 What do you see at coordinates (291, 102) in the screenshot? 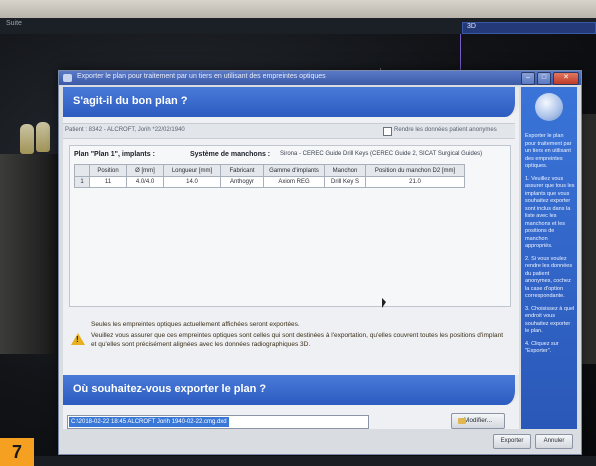
I see `plan-question-banner: S'agit-il du bon plan ?` at bounding box center [291, 102].